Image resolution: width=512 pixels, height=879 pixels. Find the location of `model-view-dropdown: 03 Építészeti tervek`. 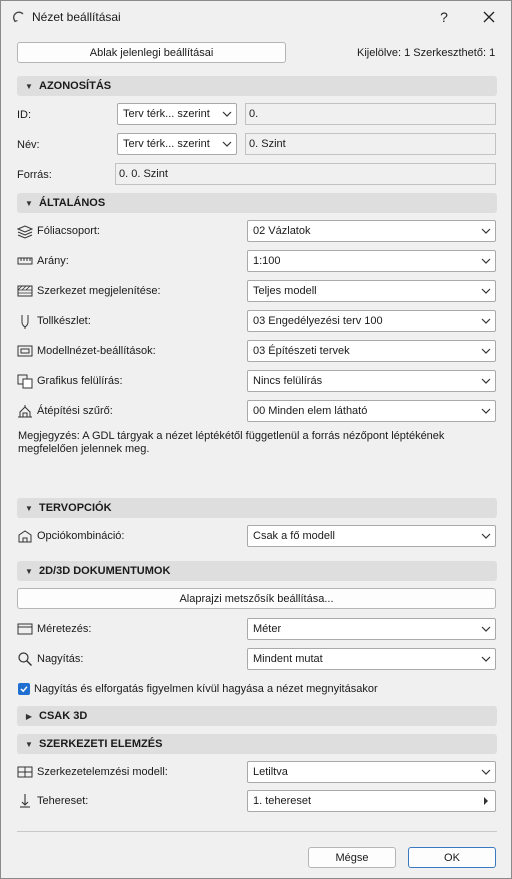

model-view-dropdown: 03 Építészeti tervek is located at coordinates (371, 351).